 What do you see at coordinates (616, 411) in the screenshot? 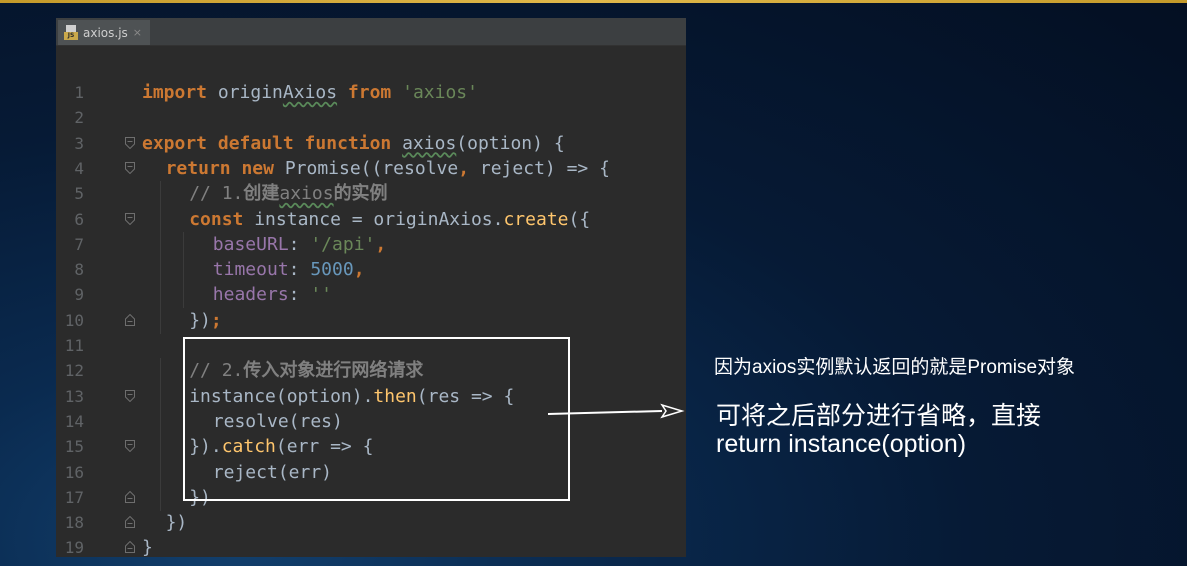
I see `arrow-icon` at bounding box center [616, 411].